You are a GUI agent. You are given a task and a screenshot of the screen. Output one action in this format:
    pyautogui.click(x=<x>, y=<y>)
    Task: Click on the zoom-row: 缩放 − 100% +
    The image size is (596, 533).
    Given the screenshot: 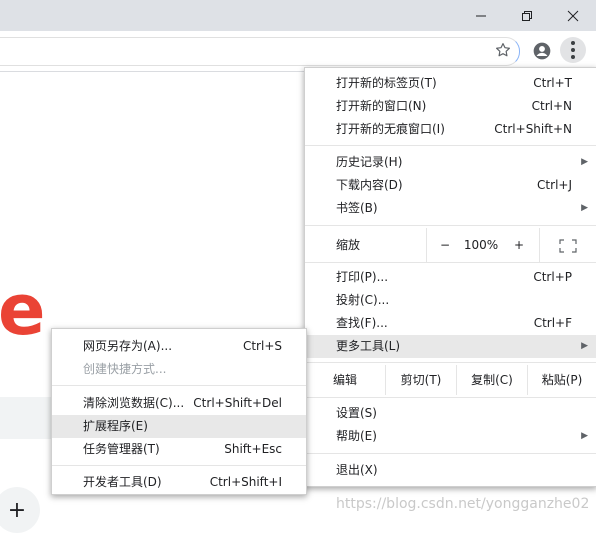 What is the action you would take?
    pyautogui.click(x=450, y=245)
    